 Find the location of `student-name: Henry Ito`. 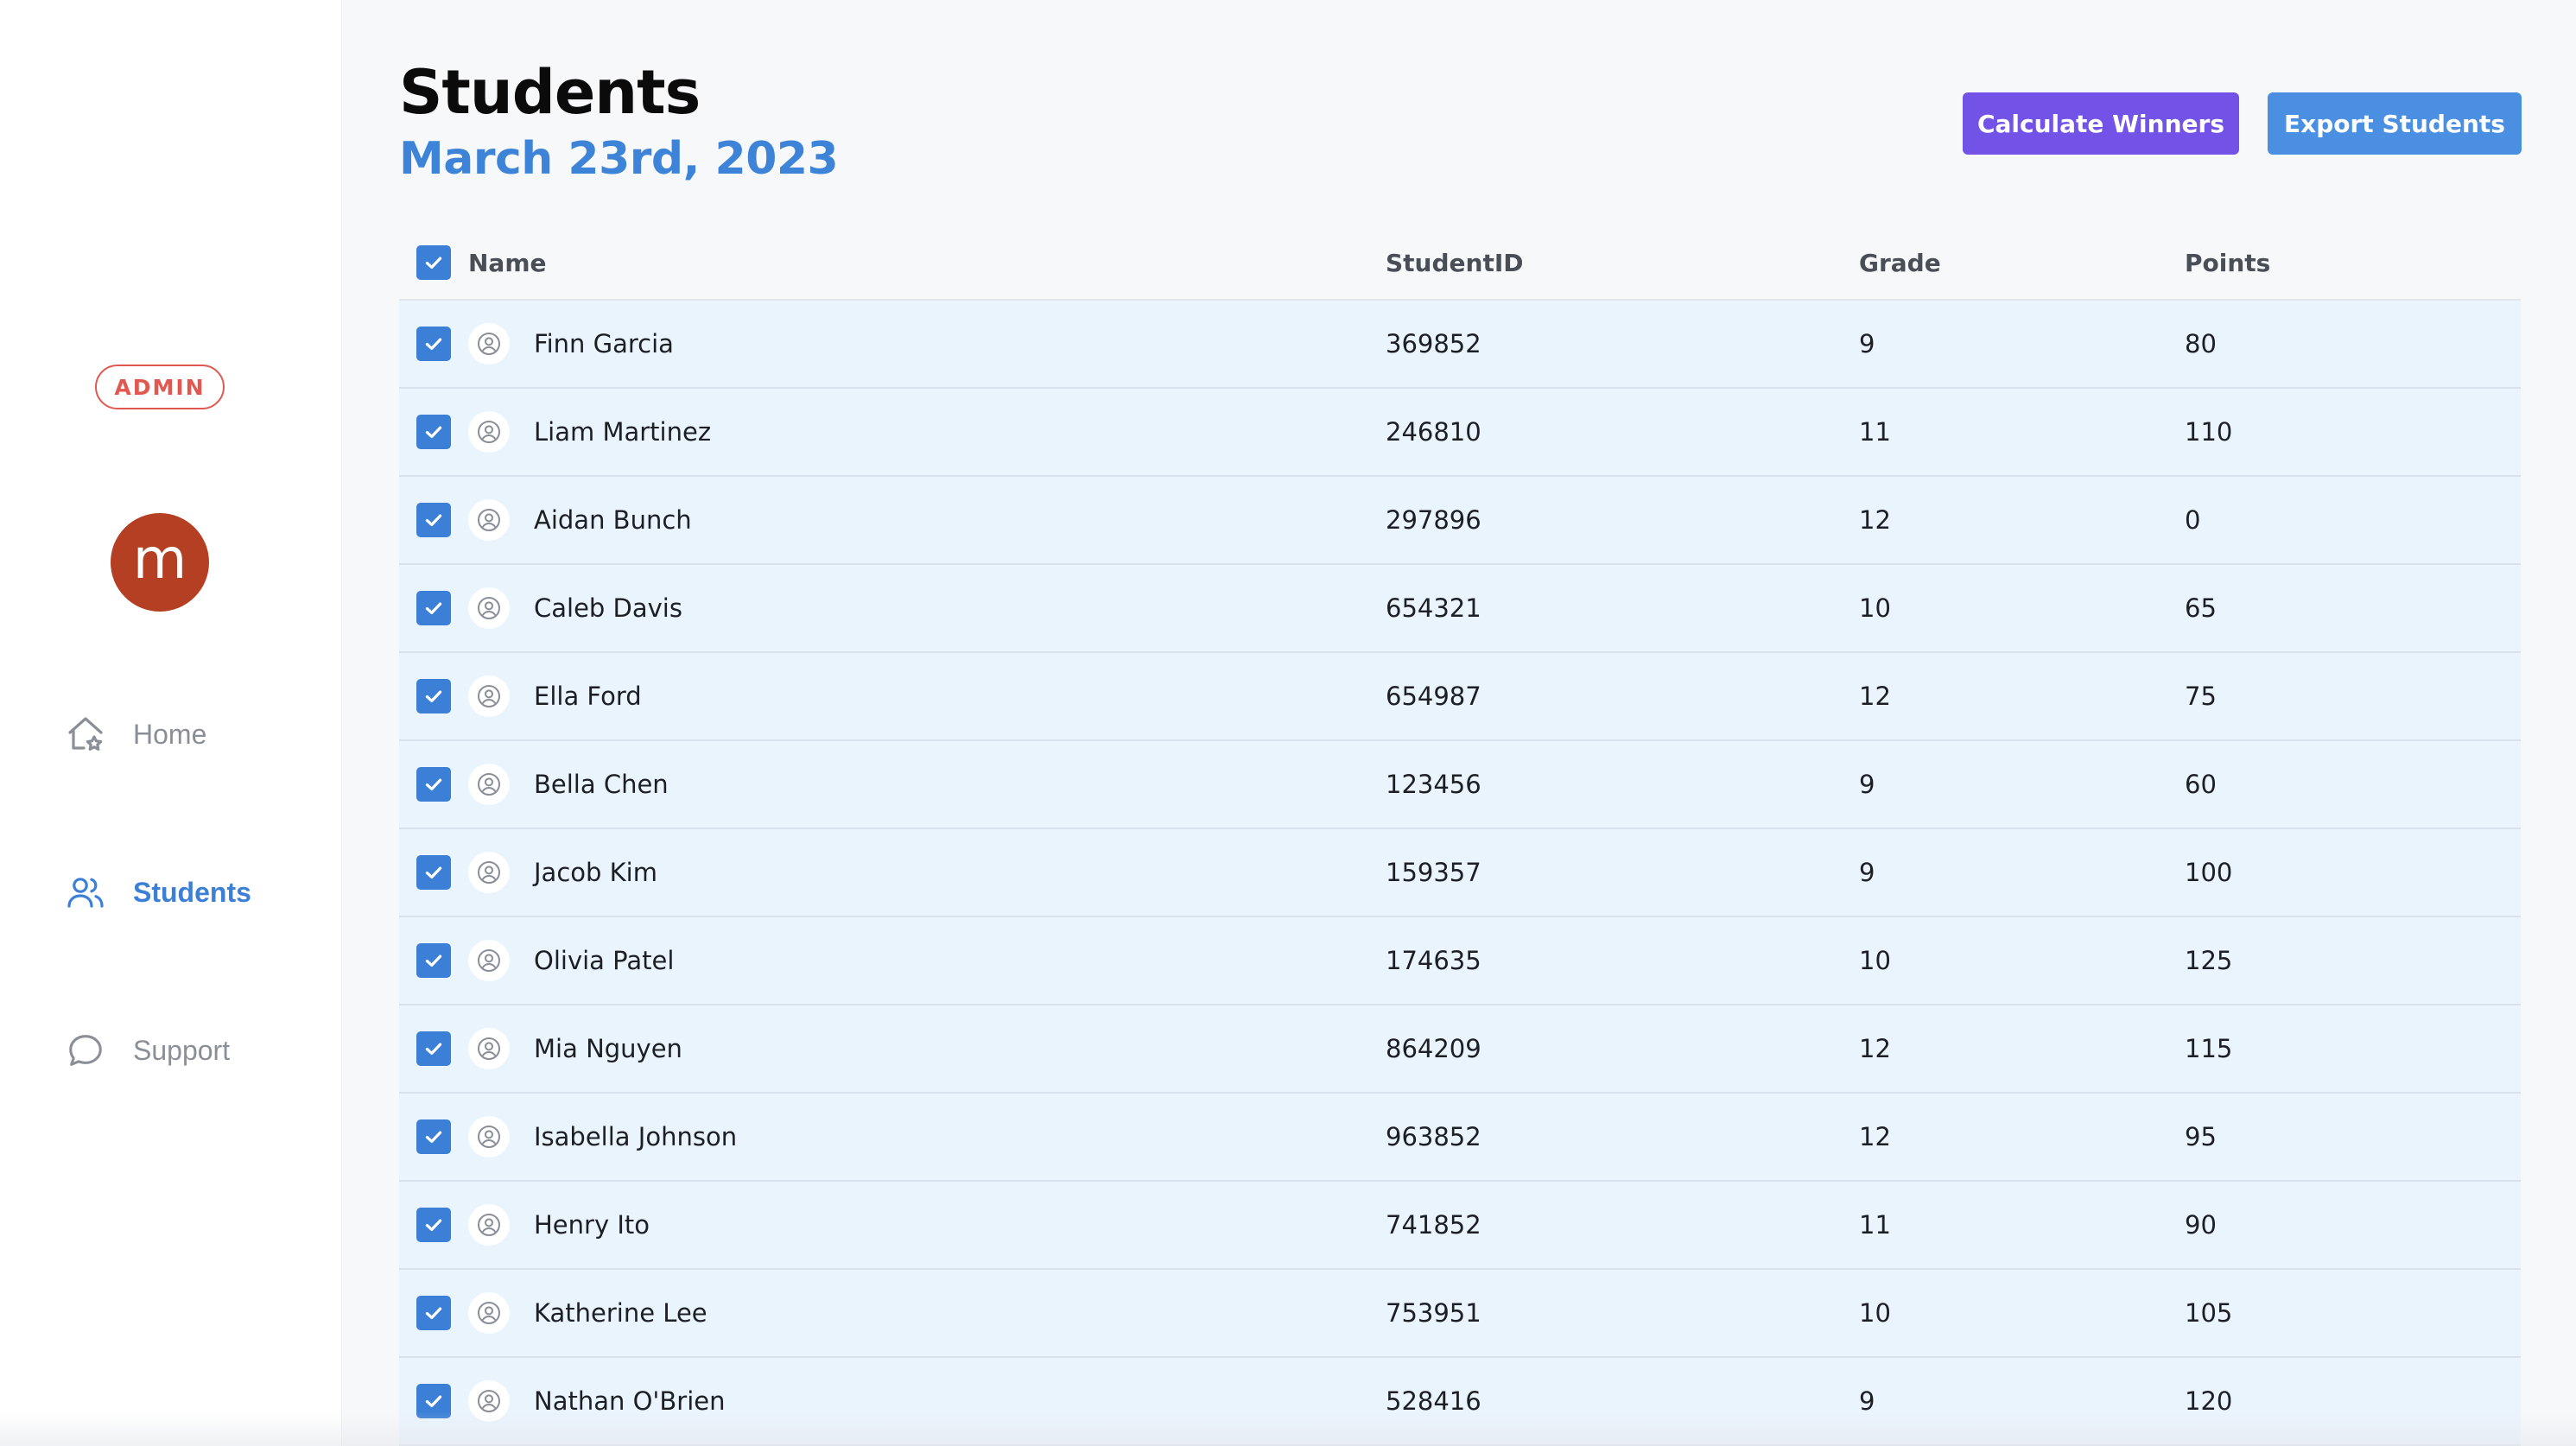

student-name: Henry Ito is located at coordinates (592, 1225).